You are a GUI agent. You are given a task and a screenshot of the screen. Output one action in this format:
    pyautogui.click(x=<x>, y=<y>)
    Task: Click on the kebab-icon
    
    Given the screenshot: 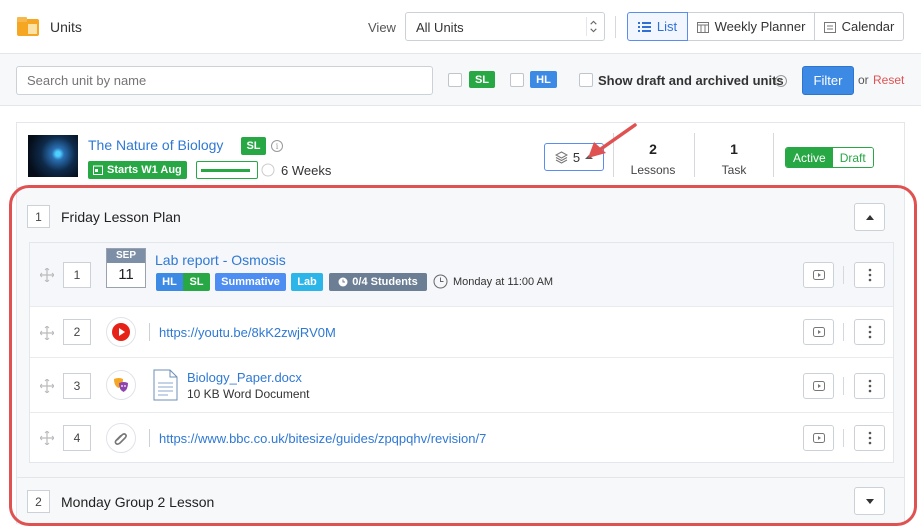 What is the action you would take?
    pyautogui.click(x=869, y=275)
    